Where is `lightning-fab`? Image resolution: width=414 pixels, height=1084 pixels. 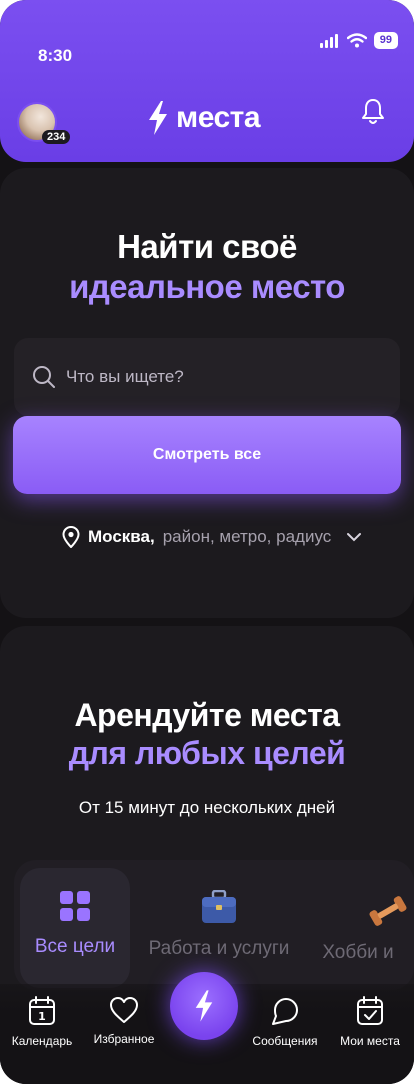
lightning-fab is located at coordinates (204, 1006).